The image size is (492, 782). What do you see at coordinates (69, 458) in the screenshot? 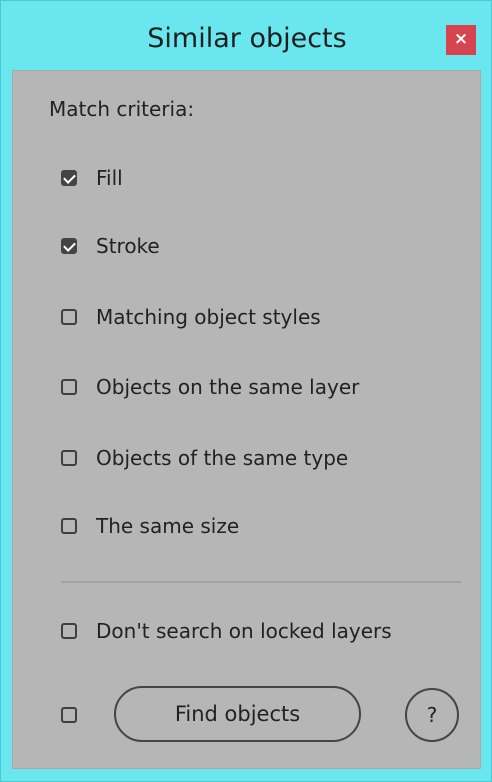
I see `same-type-checkbox` at bounding box center [69, 458].